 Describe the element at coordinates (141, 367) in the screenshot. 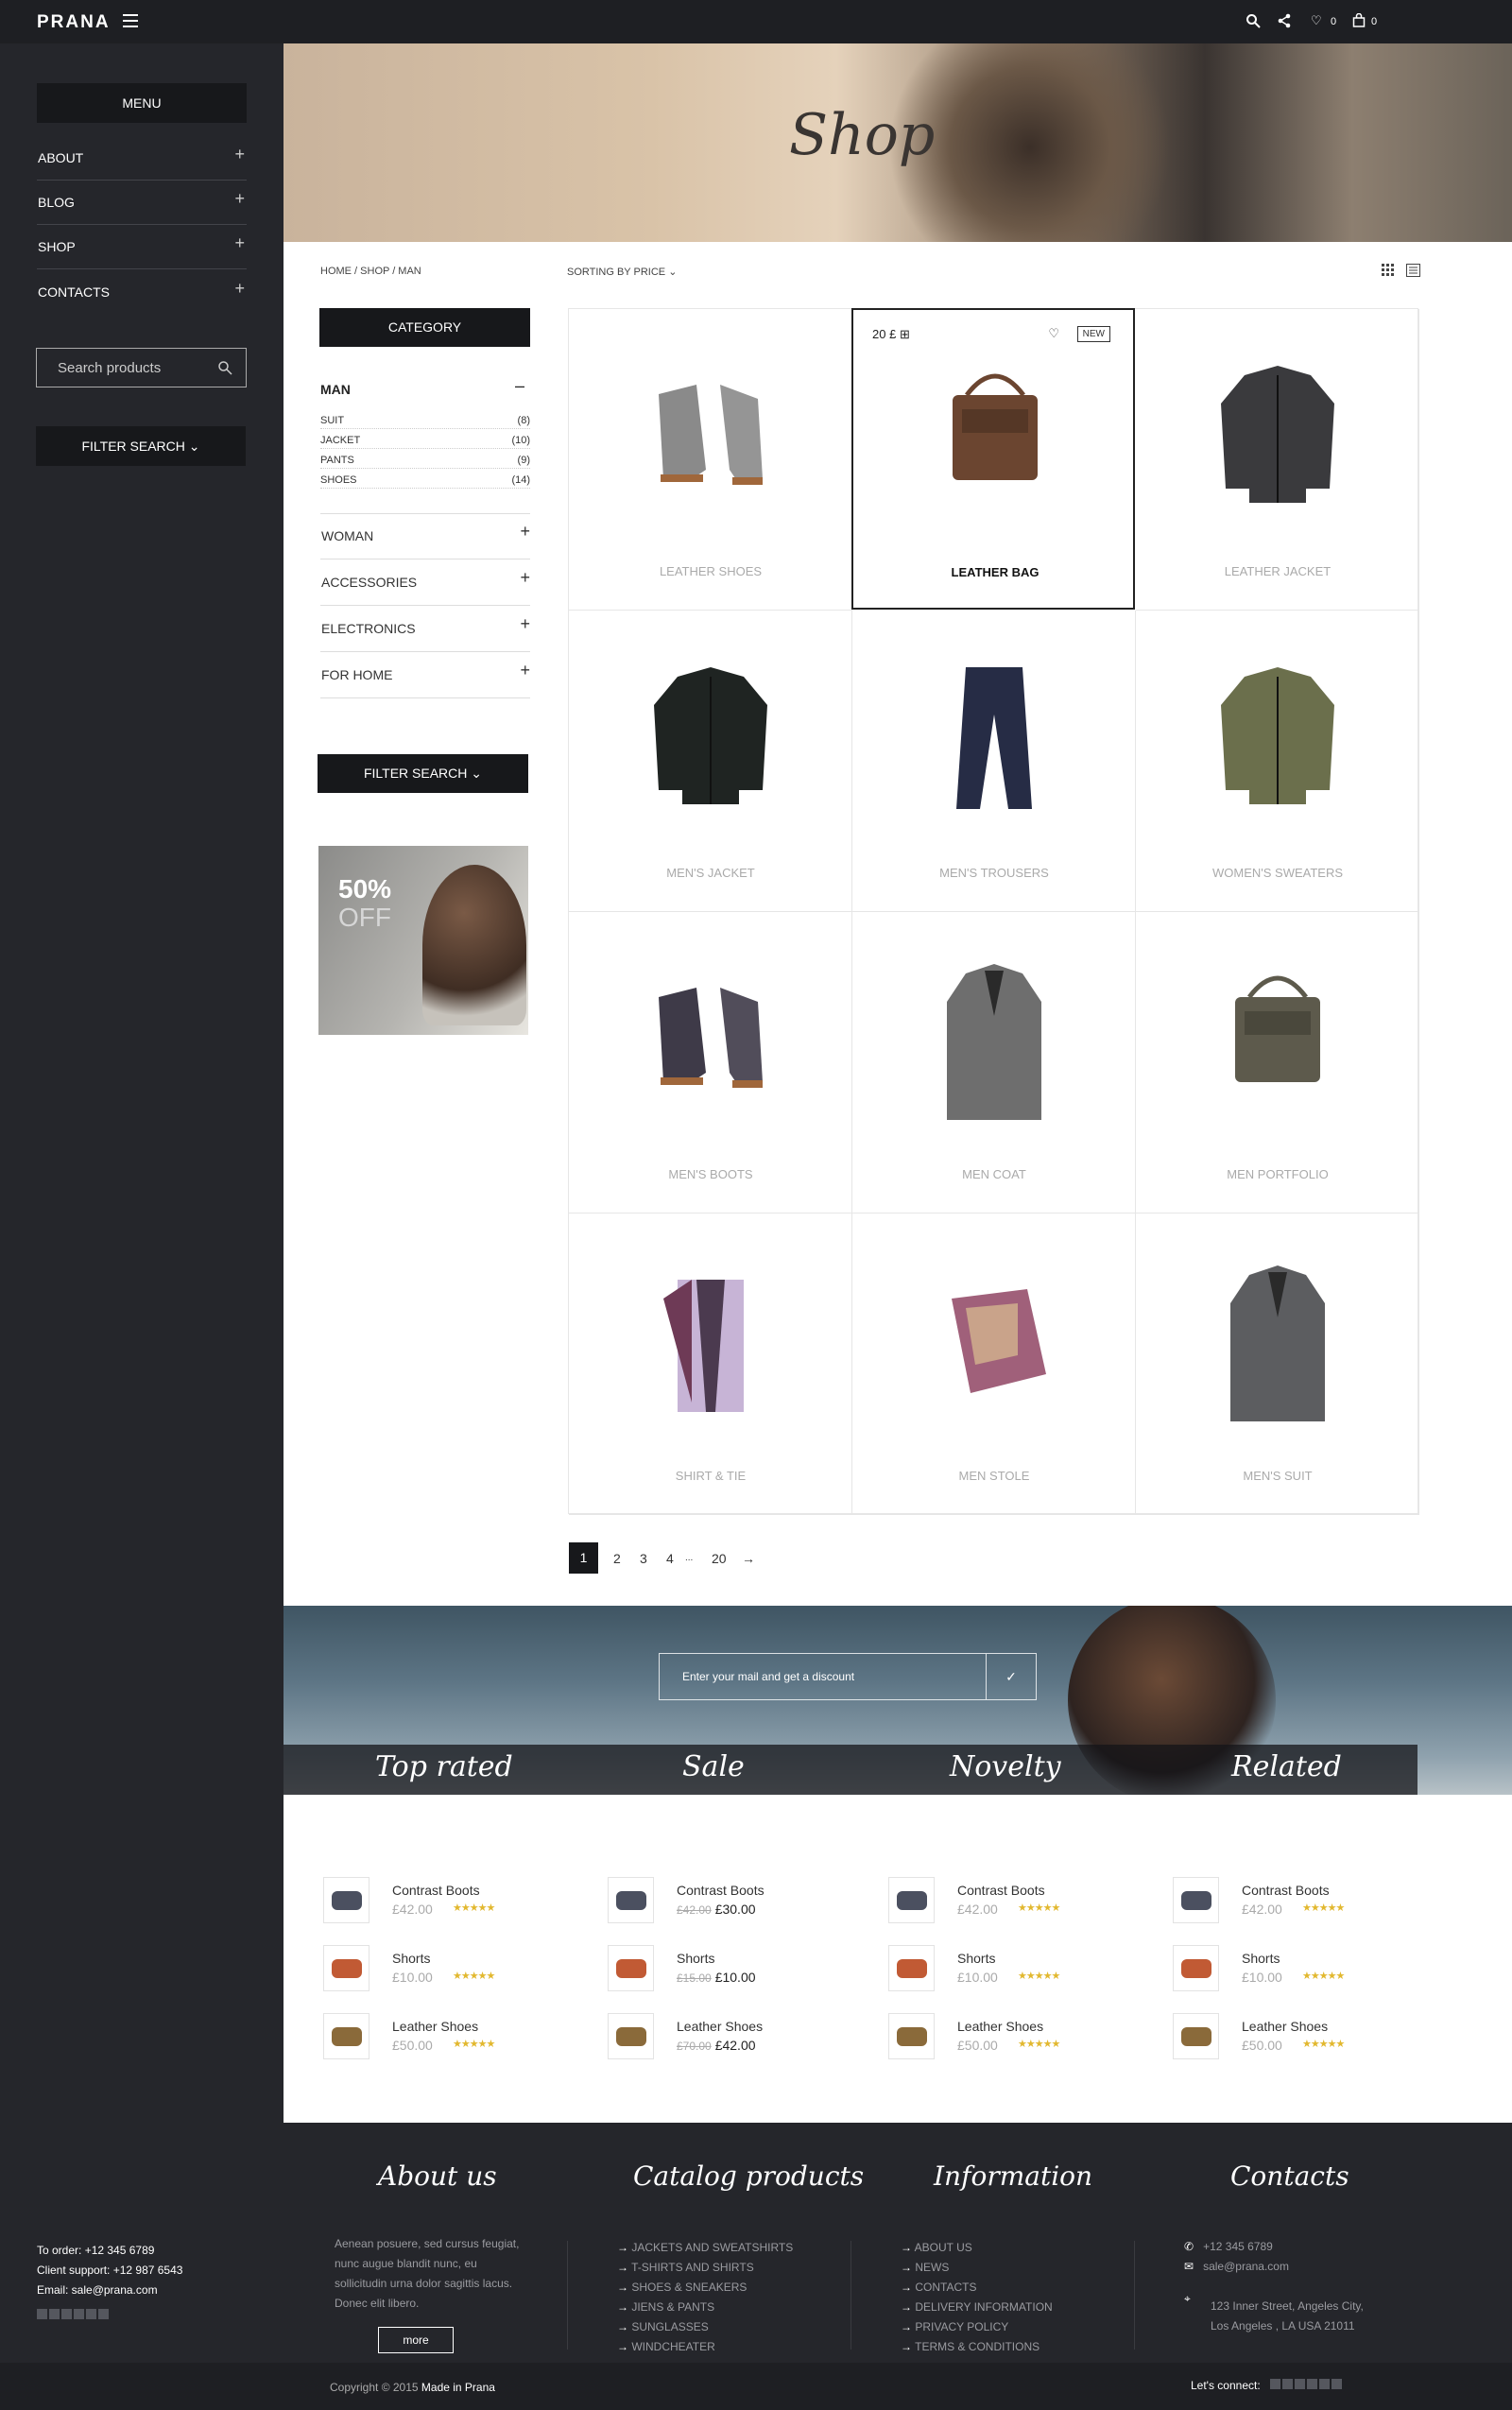

I see `search-input: Search products` at that location.